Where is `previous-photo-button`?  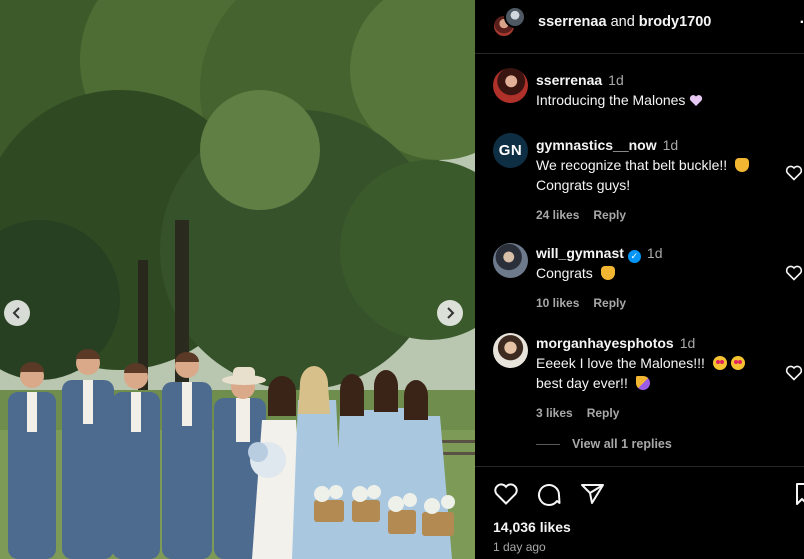
previous-photo-button is located at coordinates (17, 313).